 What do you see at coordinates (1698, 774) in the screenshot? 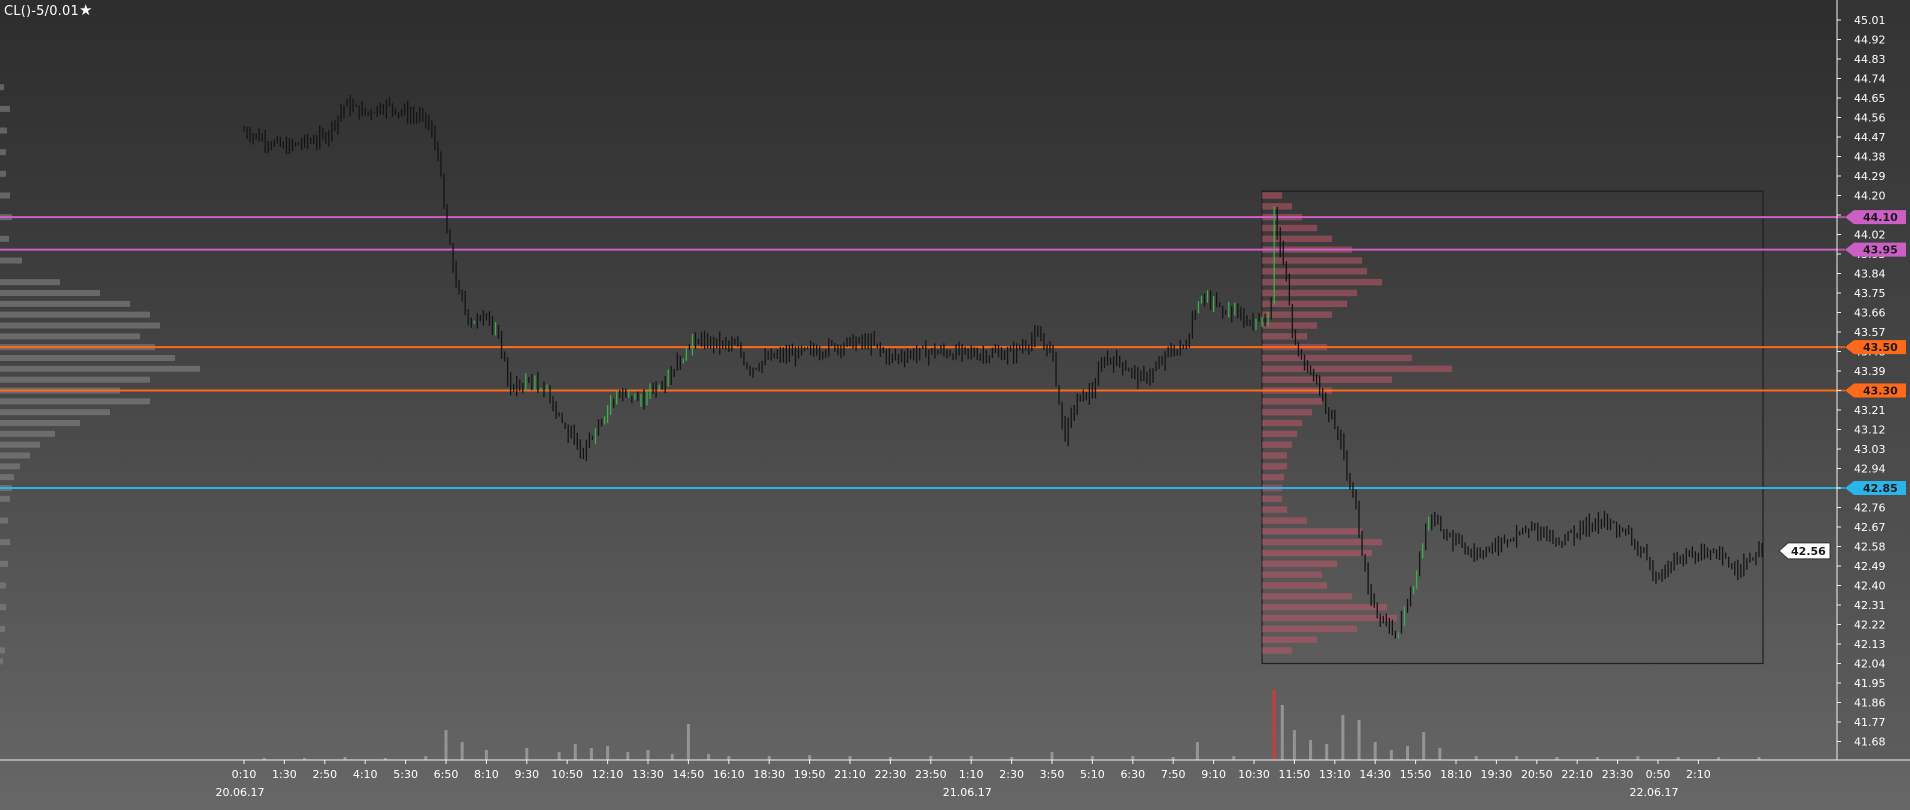
I see `time-tick-label: 2:10` at bounding box center [1698, 774].